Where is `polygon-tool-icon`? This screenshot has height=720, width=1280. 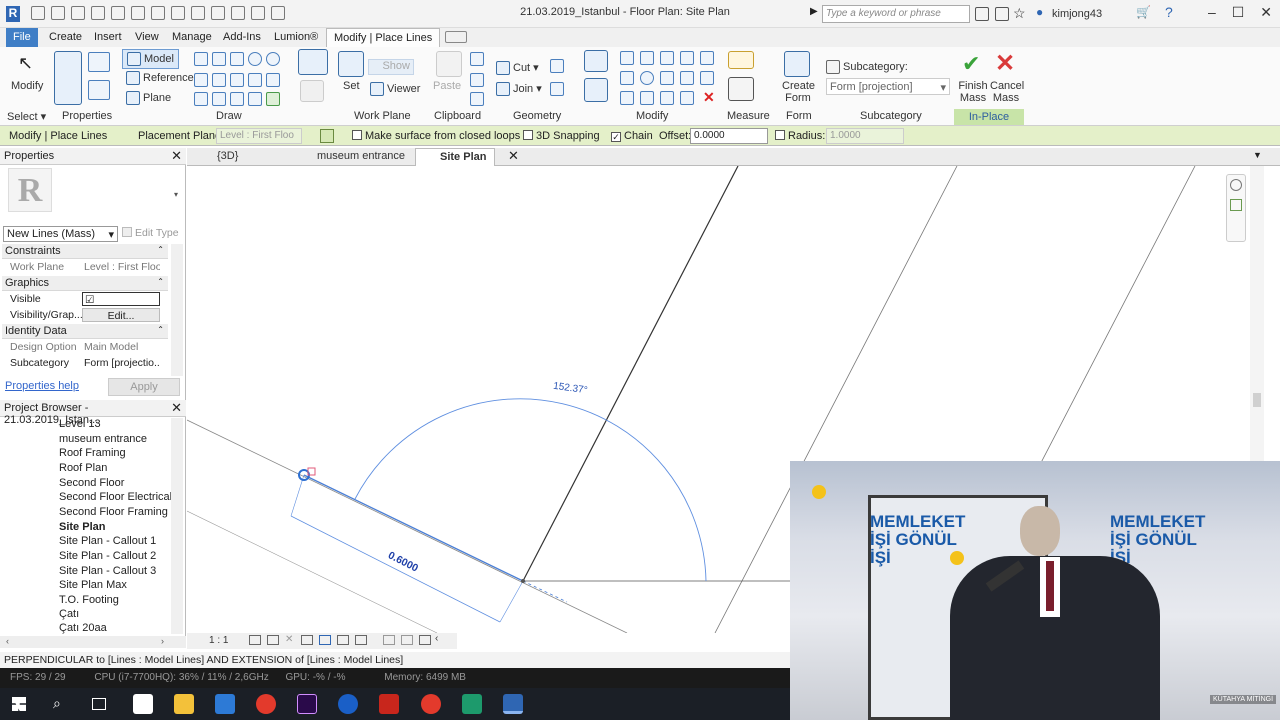 polygon-tool-icon is located at coordinates (237, 59).